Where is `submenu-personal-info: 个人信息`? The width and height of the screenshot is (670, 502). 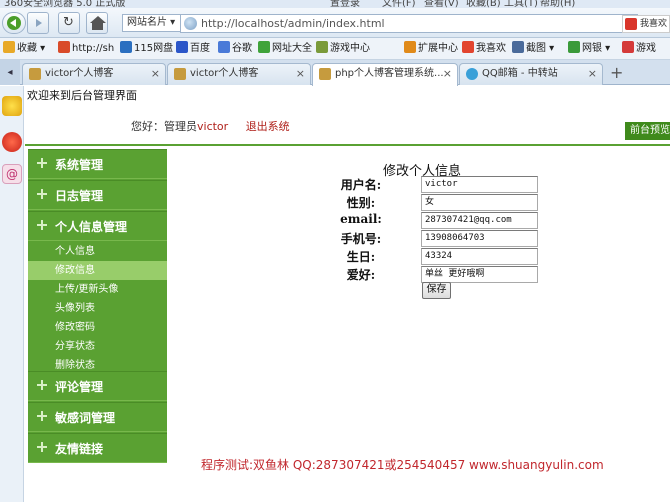 submenu-personal-info: 个人信息 is located at coordinates (97, 251).